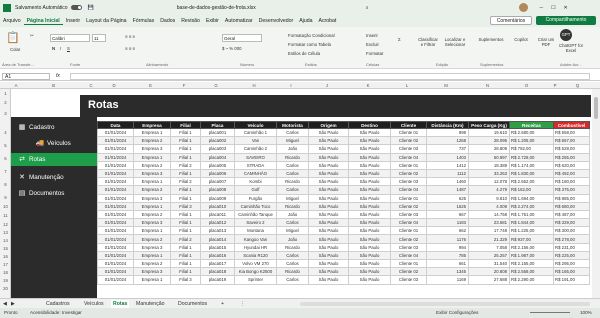 This screenshot has width=600, height=318. What do you see at coordinates (231, 48) in the screenshot?
I see `currency-icon: $ ~ % 000` at bounding box center [231, 48].